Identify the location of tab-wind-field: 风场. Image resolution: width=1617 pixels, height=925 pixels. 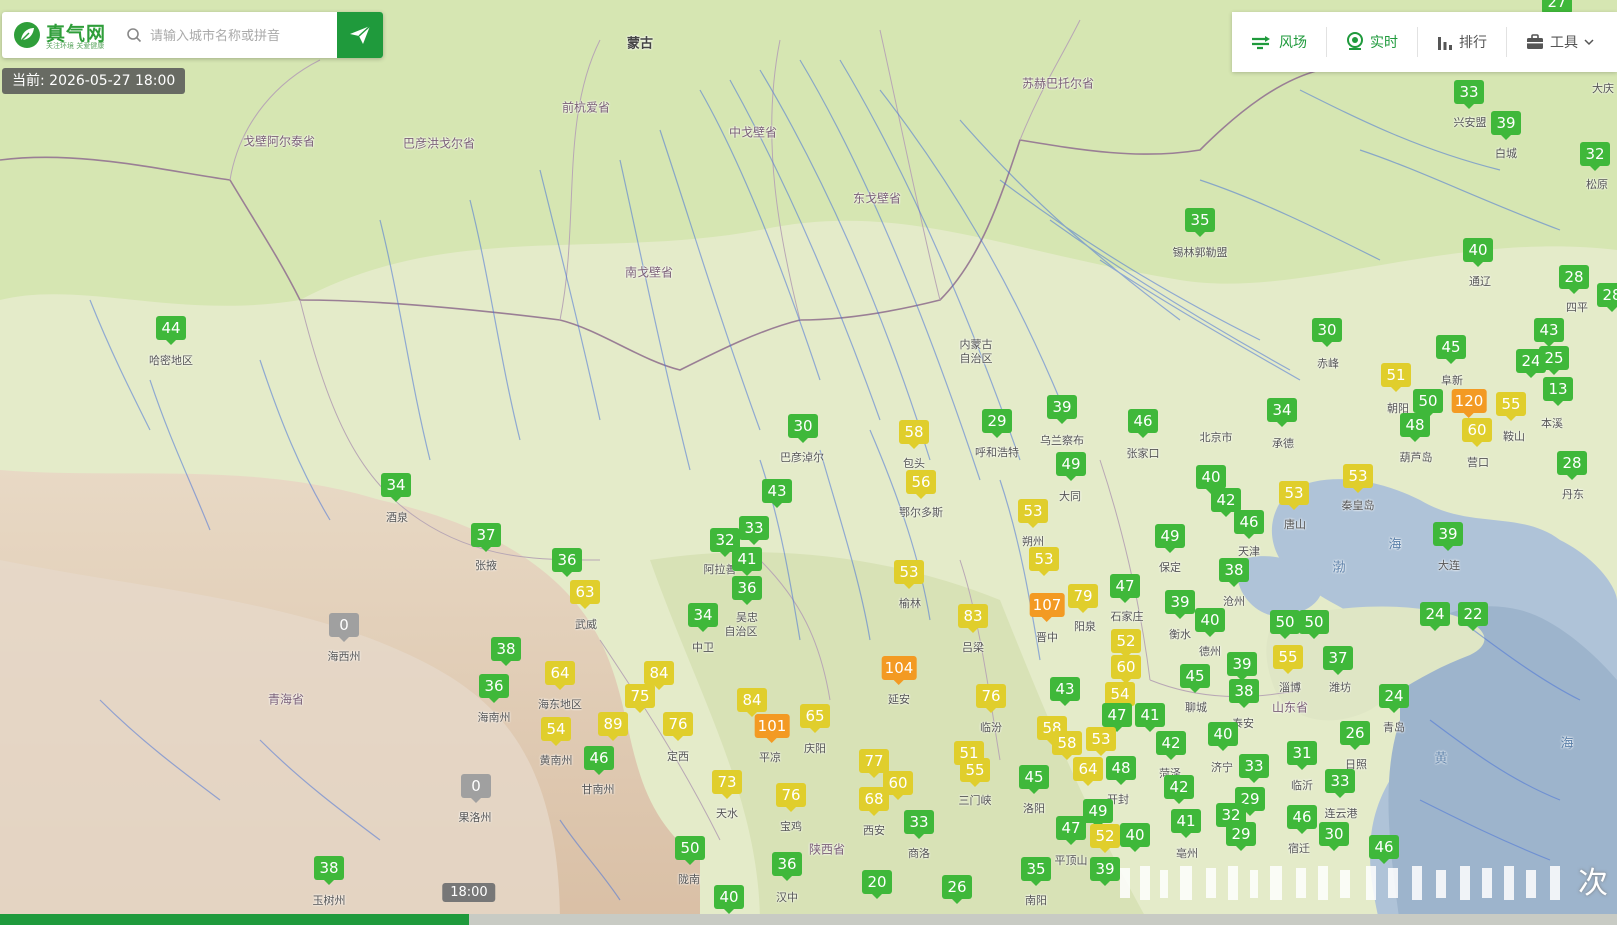
(1279, 42).